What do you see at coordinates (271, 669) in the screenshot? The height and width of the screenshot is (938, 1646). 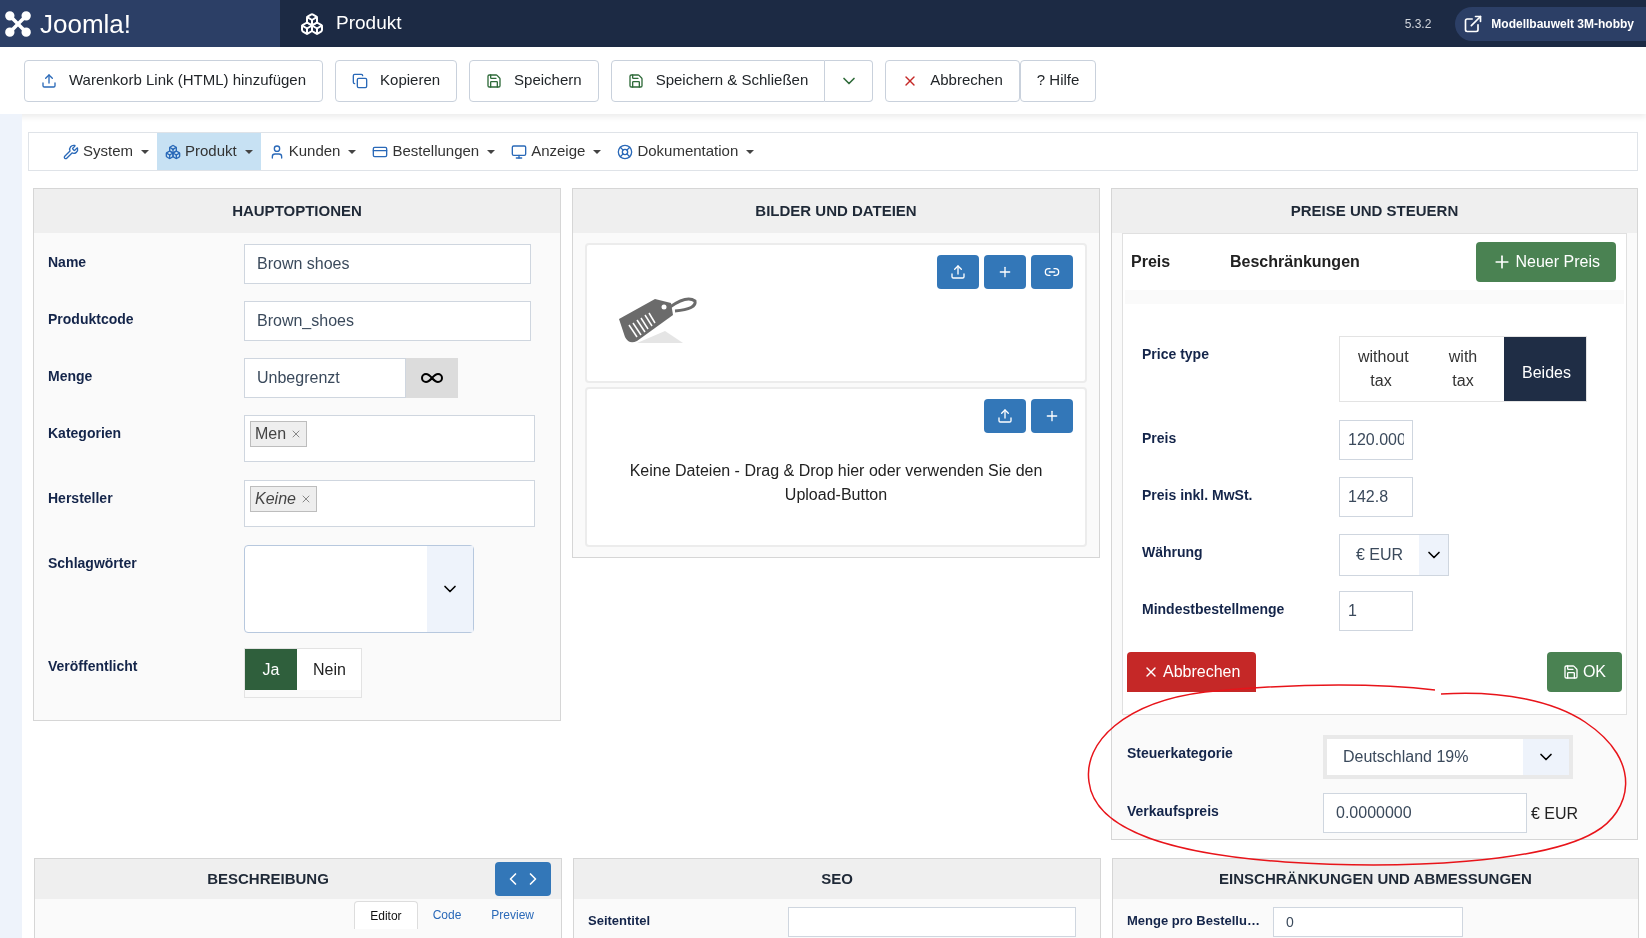 I see `toggle-option: Ja` at bounding box center [271, 669].